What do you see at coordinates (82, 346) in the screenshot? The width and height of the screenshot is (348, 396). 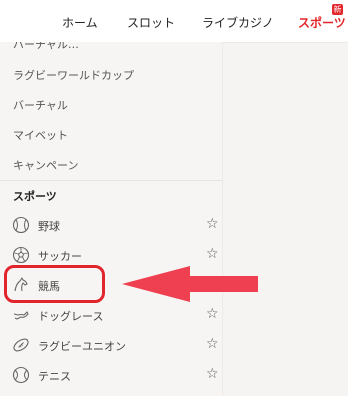 I see `sport-label: ラグビーユニオン` at bounding box center [82, 346].